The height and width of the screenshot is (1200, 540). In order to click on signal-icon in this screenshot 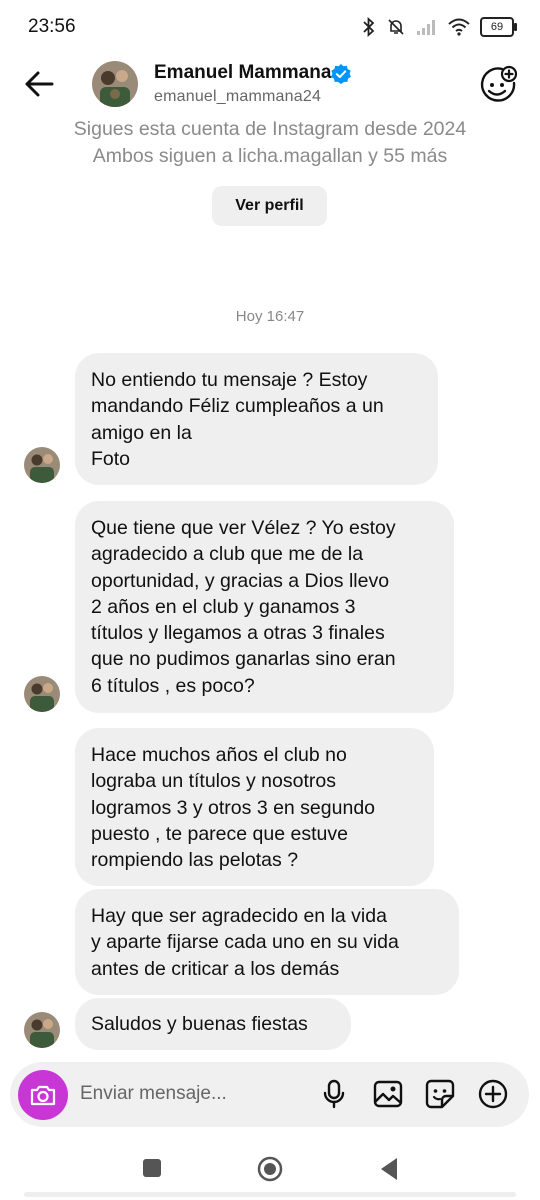, I will do `click(426, 27)`.